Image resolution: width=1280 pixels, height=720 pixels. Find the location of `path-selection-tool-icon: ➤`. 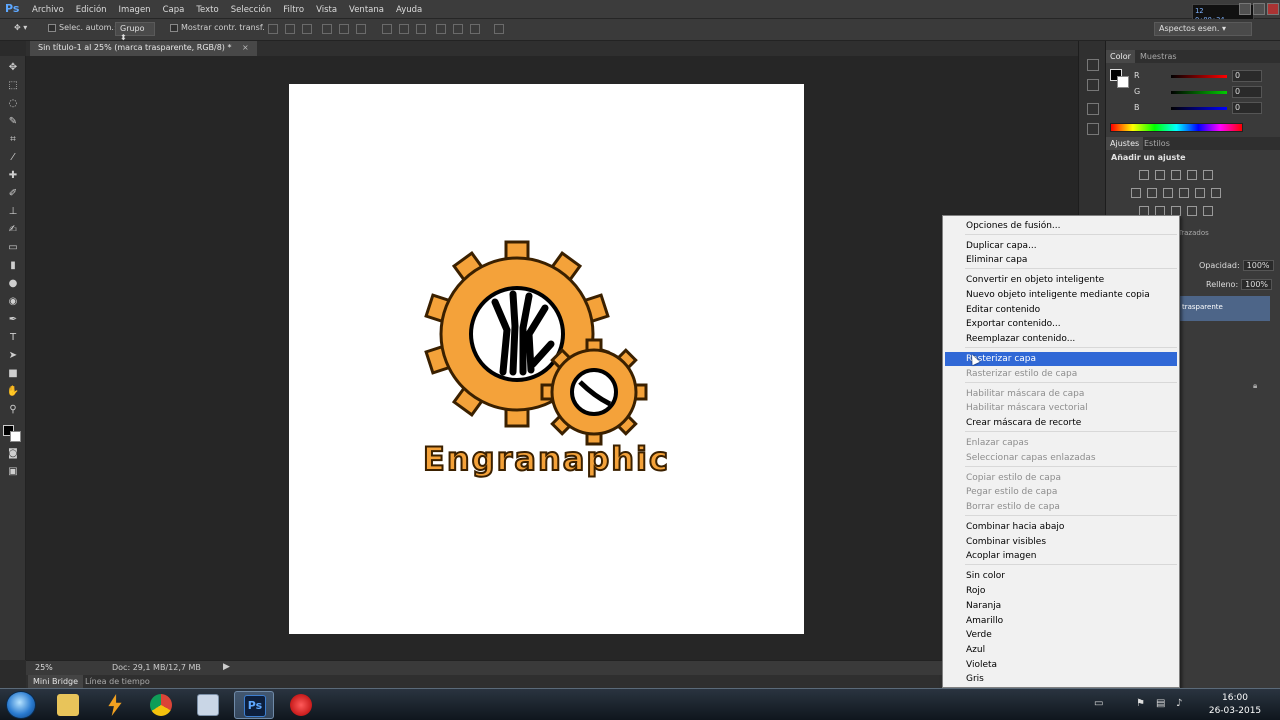

path-selection-tool-icon: ➤ is located at coordinates (13, 356).